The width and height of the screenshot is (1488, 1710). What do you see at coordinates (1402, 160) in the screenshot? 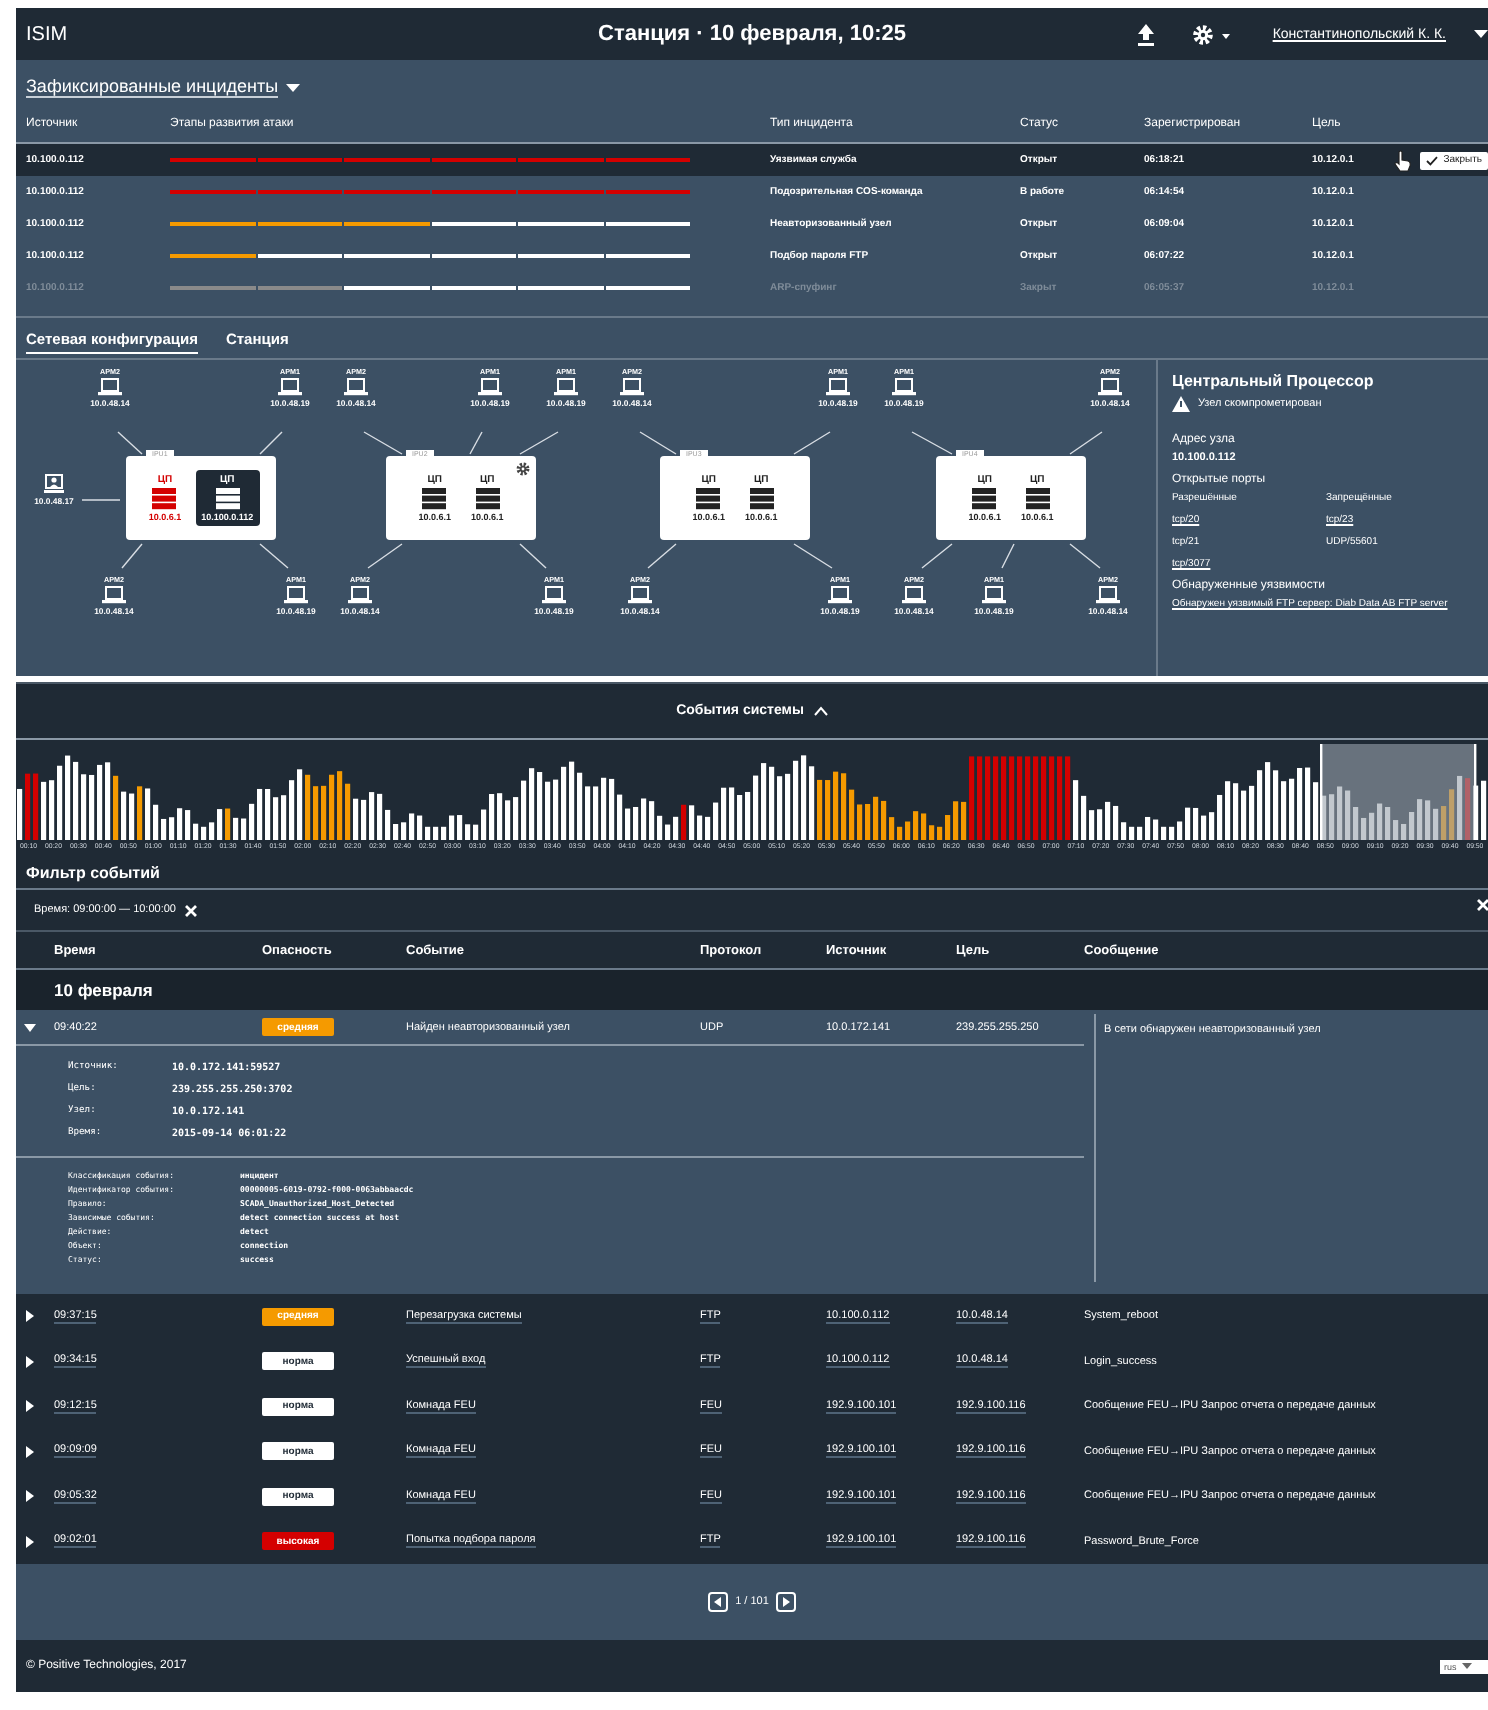
I see `hand-cursor-icon` at bounding box center [1402, 160].